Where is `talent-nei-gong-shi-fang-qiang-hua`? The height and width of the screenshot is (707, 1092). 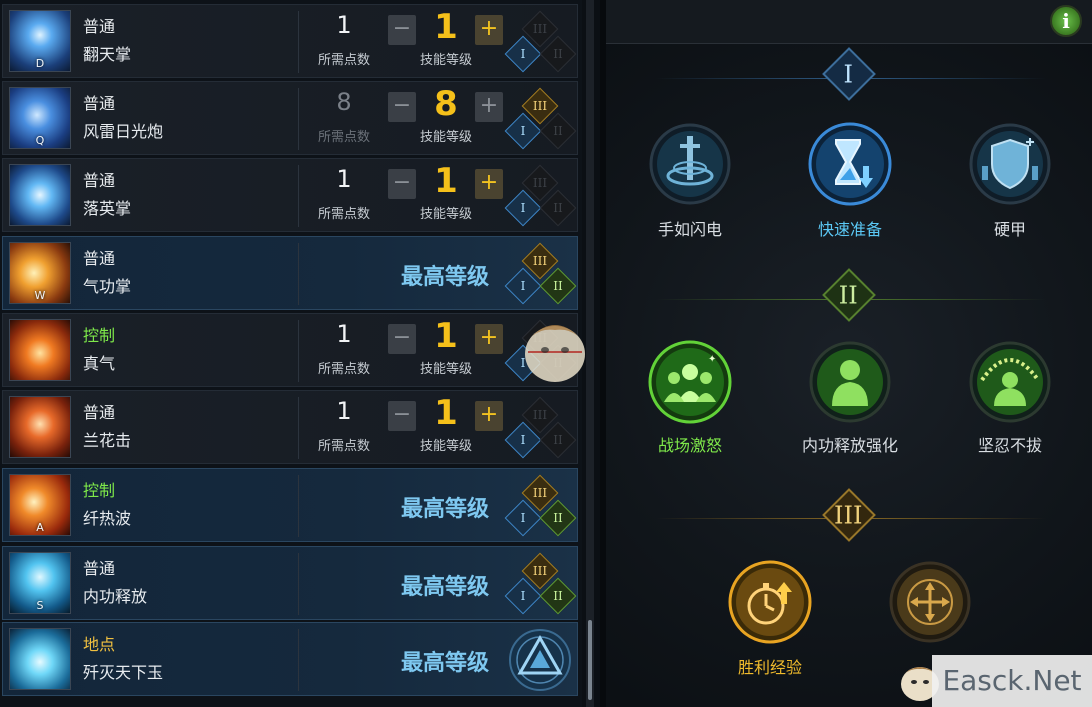
talent-nei-gong-shi-fang-qiang-hua is located at coordinates (850, 382).